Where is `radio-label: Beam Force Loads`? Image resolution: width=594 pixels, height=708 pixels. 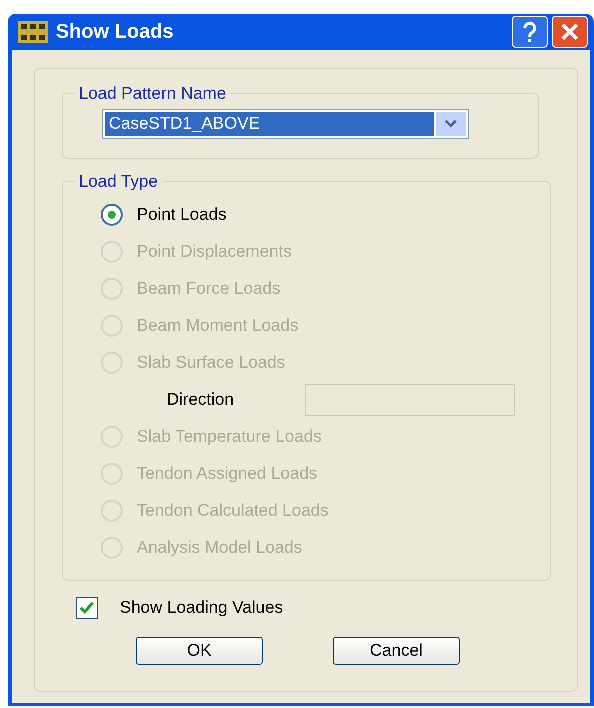 radio-label: Beam Force Loads is located at coordinates (209, 289).